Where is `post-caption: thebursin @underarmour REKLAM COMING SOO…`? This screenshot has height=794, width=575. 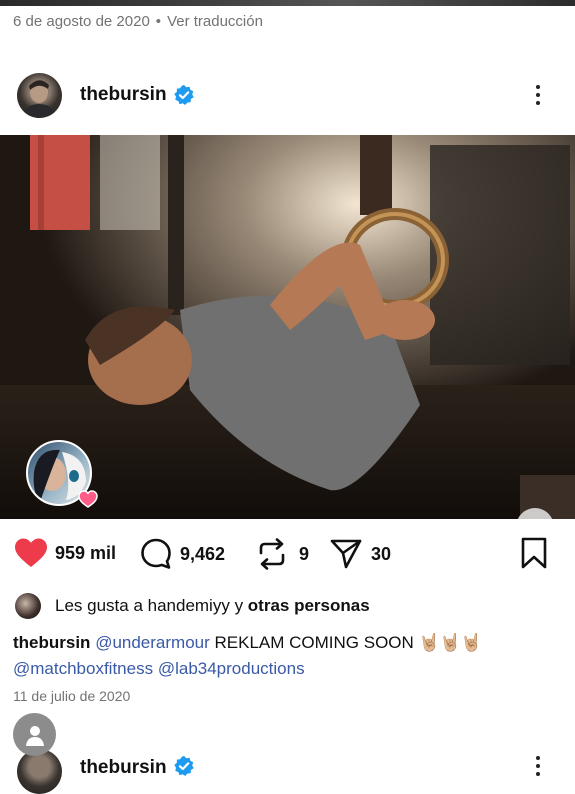
post-caption: thebursin @underarmour REKLAM COMING SOO… is located at coordinates (288, 656).